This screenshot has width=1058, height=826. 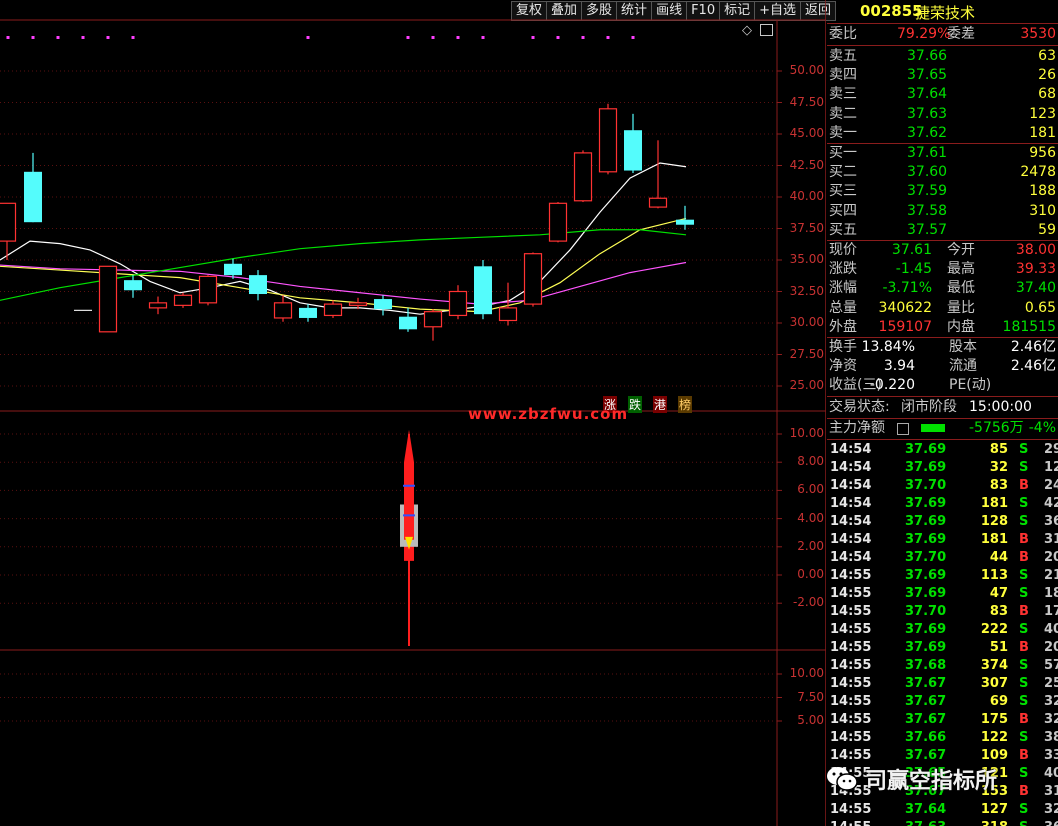 I want to click on price-axis-label: 45.00, so click(x=806, y=133).